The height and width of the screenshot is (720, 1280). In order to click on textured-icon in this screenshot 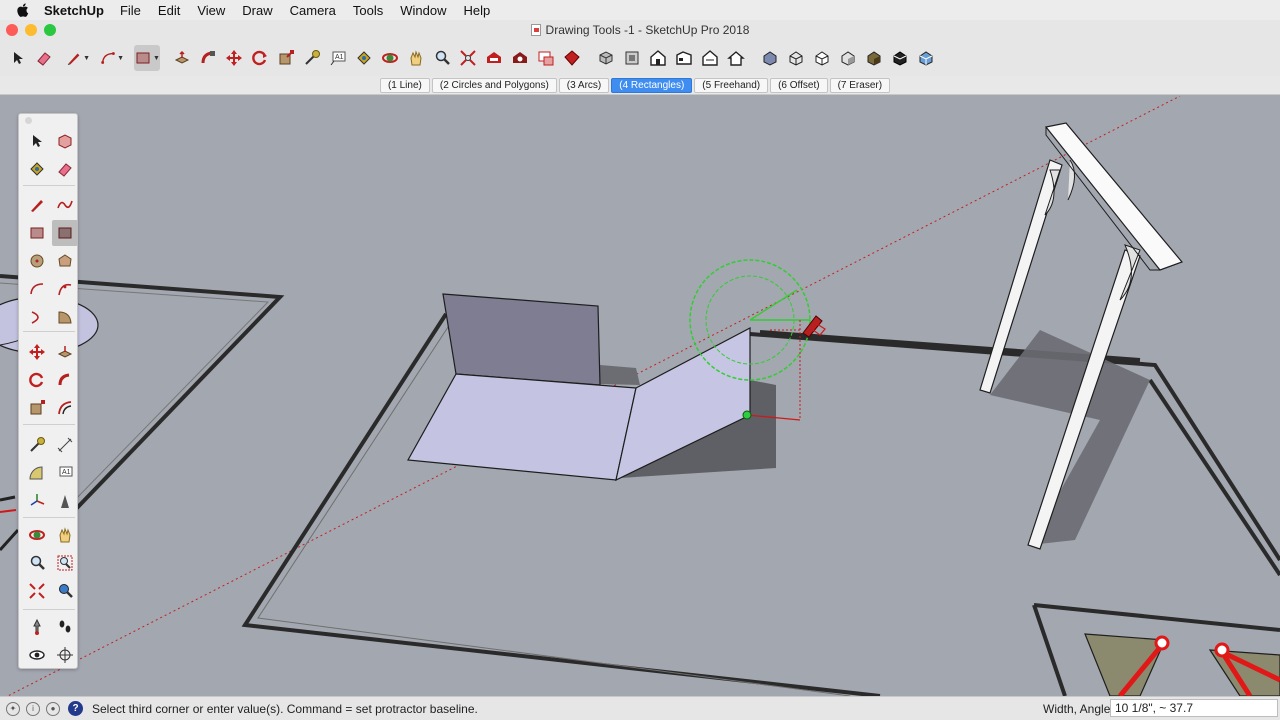, I will do `click(874, 58)`.